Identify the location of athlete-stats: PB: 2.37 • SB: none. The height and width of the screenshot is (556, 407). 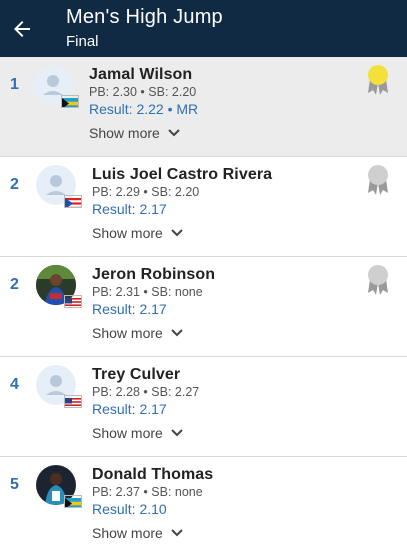
(147, 492).